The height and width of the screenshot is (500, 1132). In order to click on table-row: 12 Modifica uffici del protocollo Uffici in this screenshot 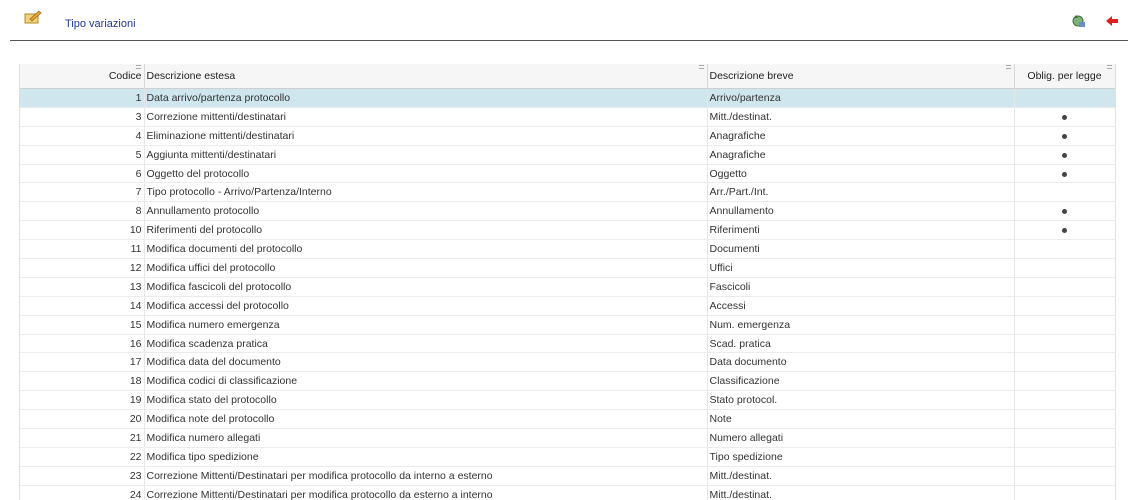, I will do `click(567, 268)`.